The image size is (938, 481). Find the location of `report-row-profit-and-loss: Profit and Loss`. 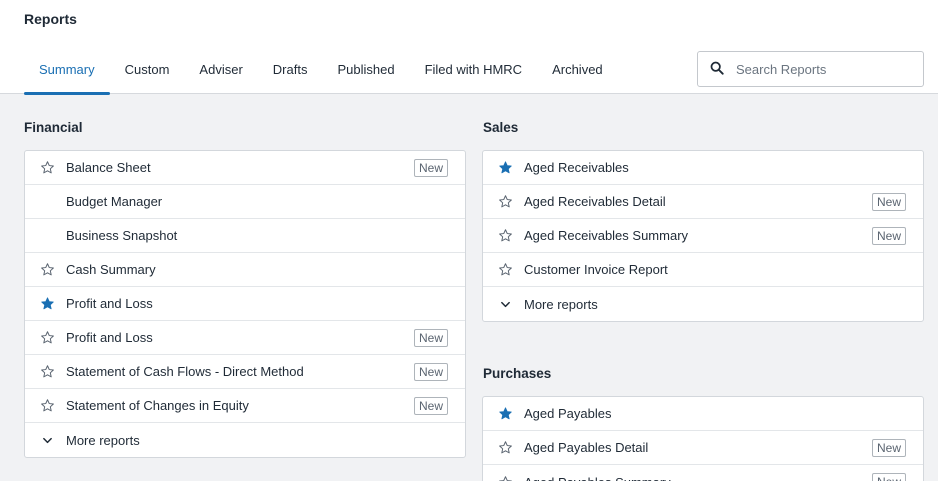

report-row-profit-and-loss: Profit and Loss is located at coordinates (245, 304).